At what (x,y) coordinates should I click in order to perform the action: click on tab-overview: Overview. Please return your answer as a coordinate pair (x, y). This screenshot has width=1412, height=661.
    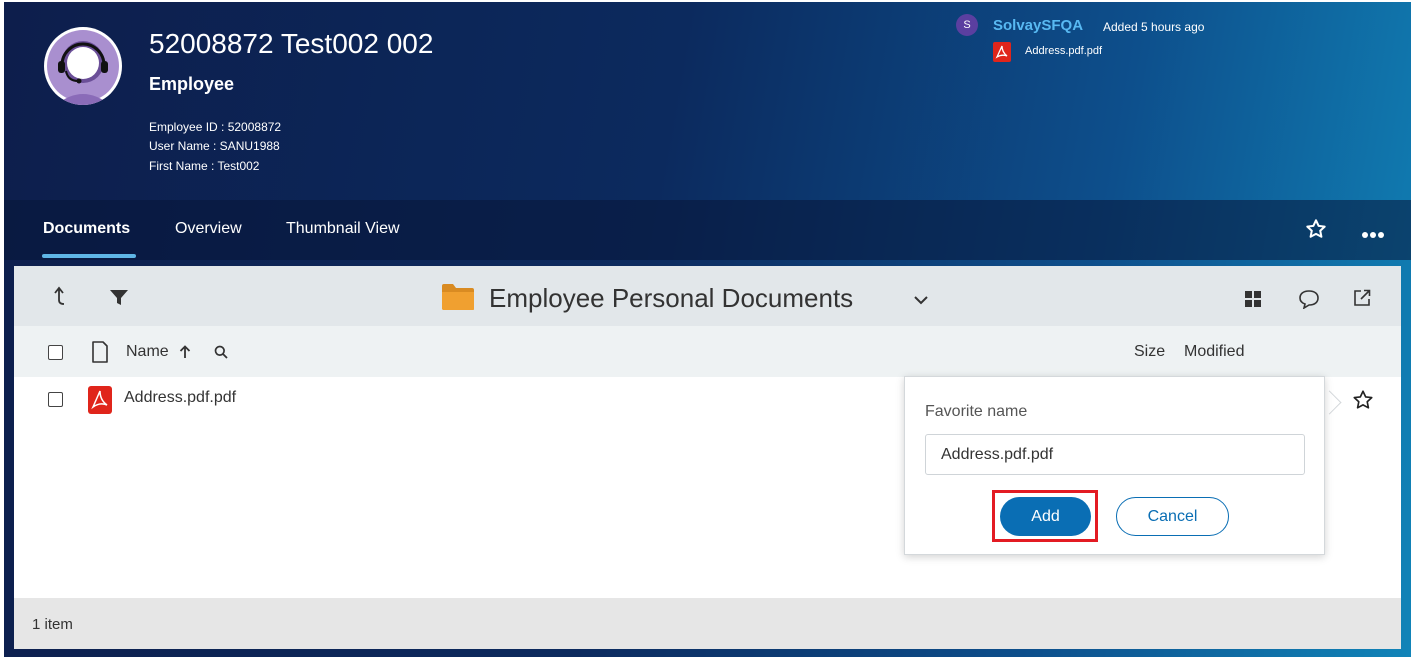
    Looking at the image, I should click on (208, 229).